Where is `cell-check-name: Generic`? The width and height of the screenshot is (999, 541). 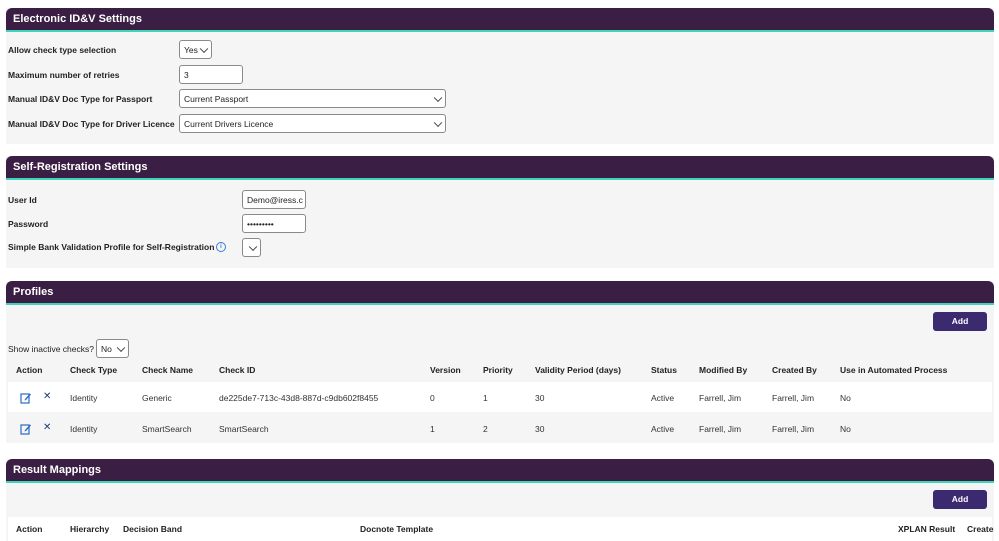 cell-check-name: Generic is located at coordinates (157, 398).